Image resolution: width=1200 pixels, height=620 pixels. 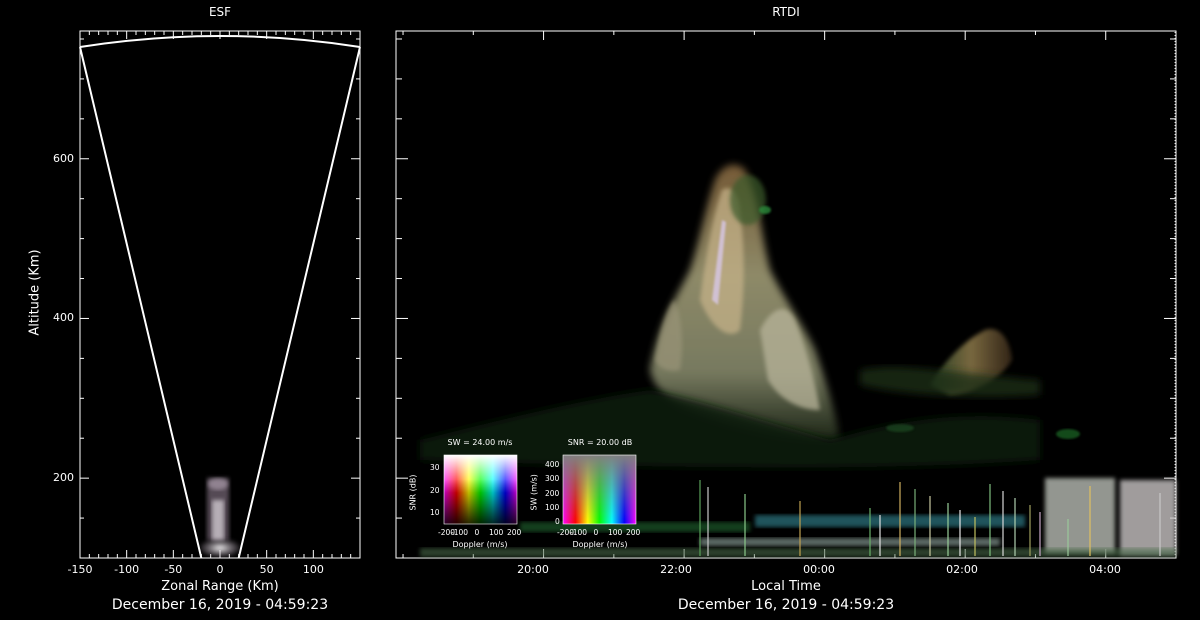 I want to click on rtdi-xtick-label: 04:00, so click(x=1105, y=569).